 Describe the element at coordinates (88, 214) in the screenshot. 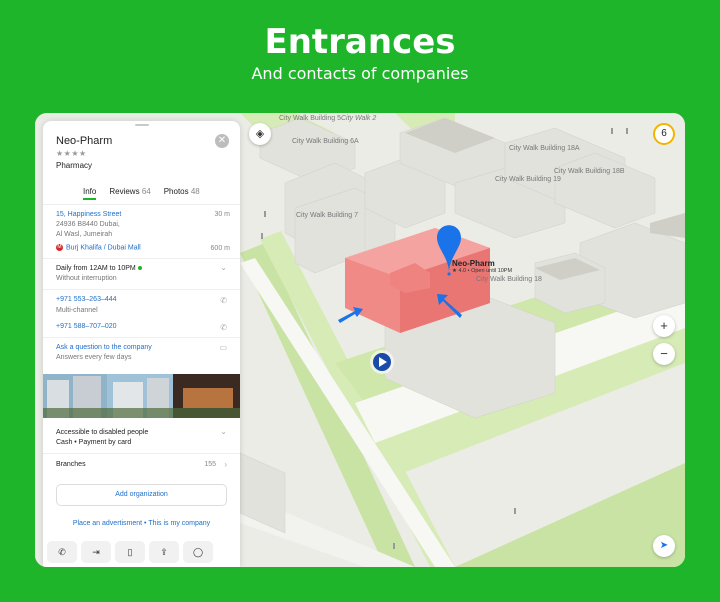

I see `address-link: 15, Happiness Street` at that location.